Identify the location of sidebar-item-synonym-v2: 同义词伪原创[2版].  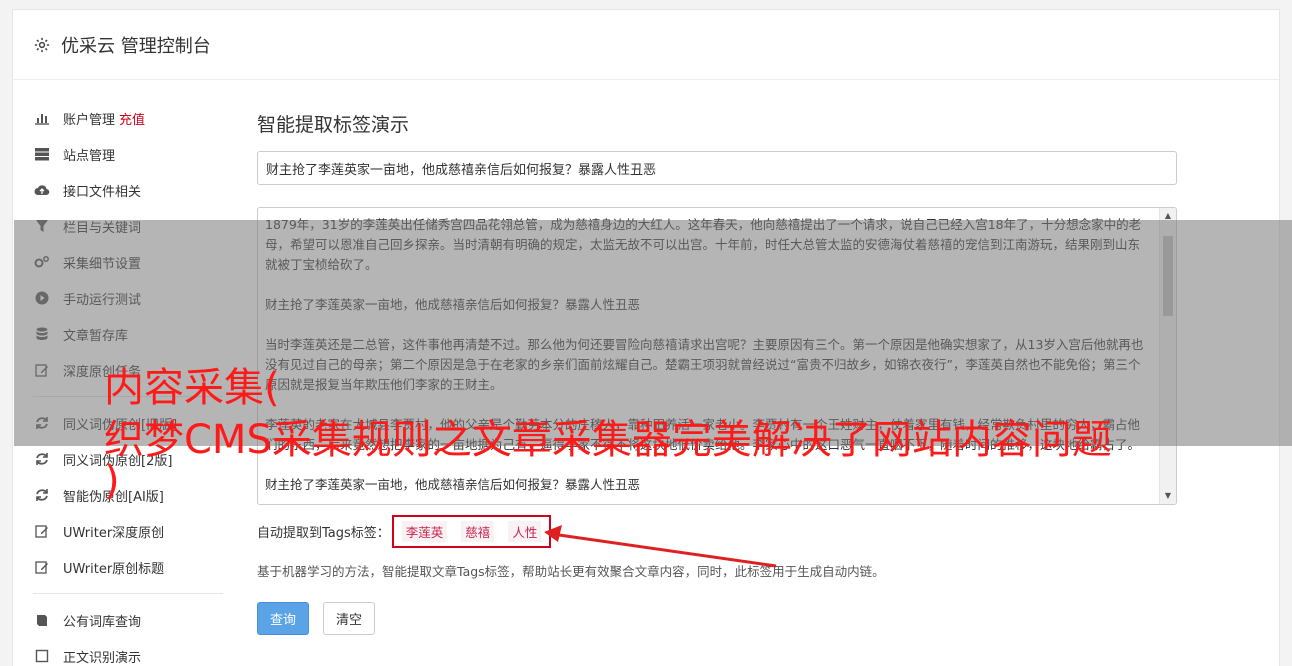
(128, 459).